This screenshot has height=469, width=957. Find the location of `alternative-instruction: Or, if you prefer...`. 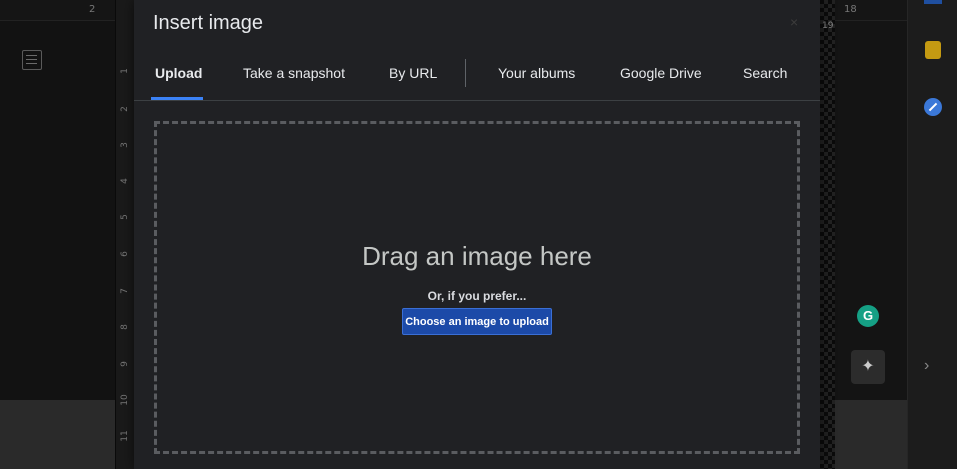

alternative-instruction: Or, if you prefer... is located at coordinates (477, 296).